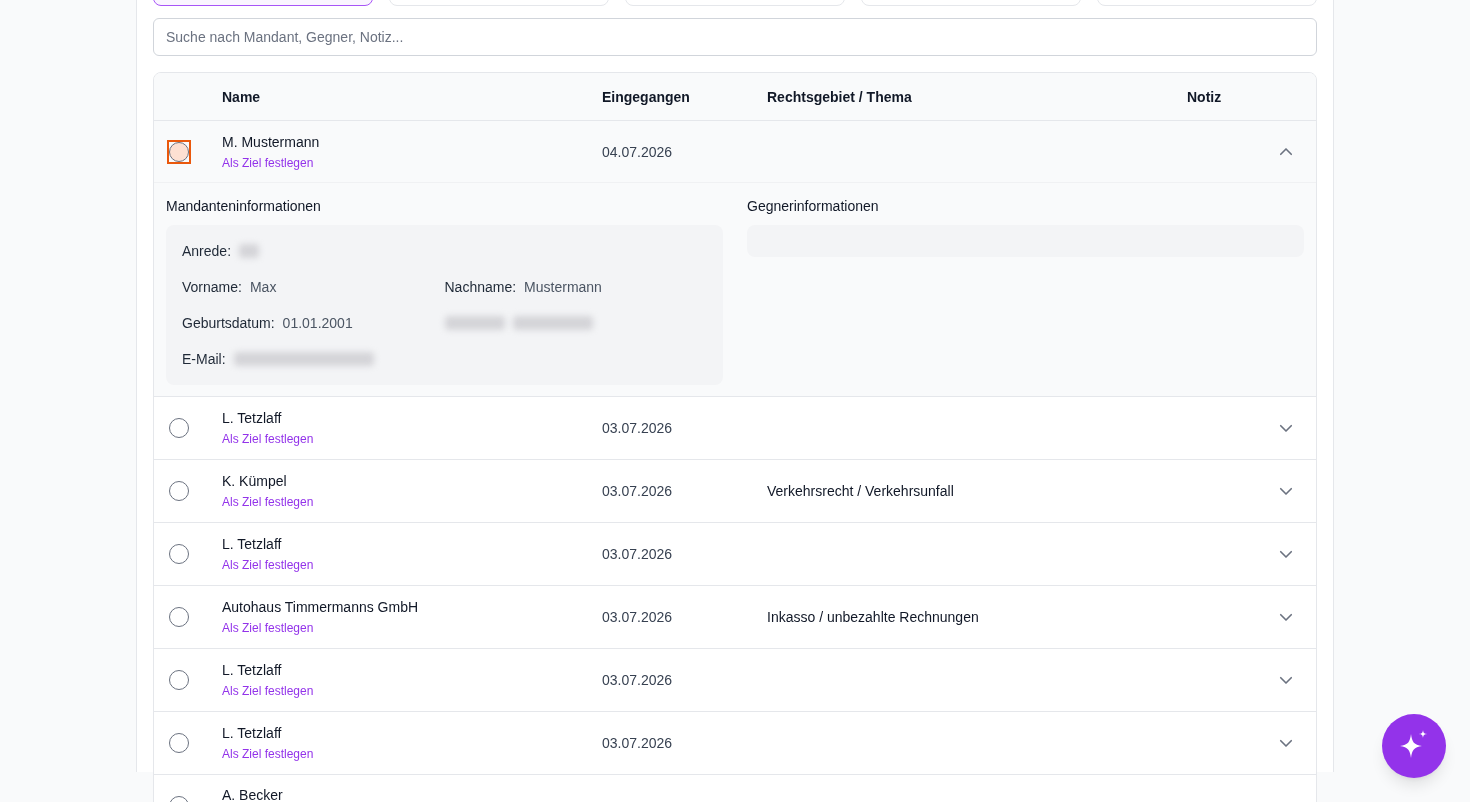 Image resolution: width=1470 pixels, height=802 pixels. What do you see at coordinates (873, 616) in the screenshot?
I see `legal-topic: Inkasso / unbezahlte Rechnungen` at bounding box center [873, 616].